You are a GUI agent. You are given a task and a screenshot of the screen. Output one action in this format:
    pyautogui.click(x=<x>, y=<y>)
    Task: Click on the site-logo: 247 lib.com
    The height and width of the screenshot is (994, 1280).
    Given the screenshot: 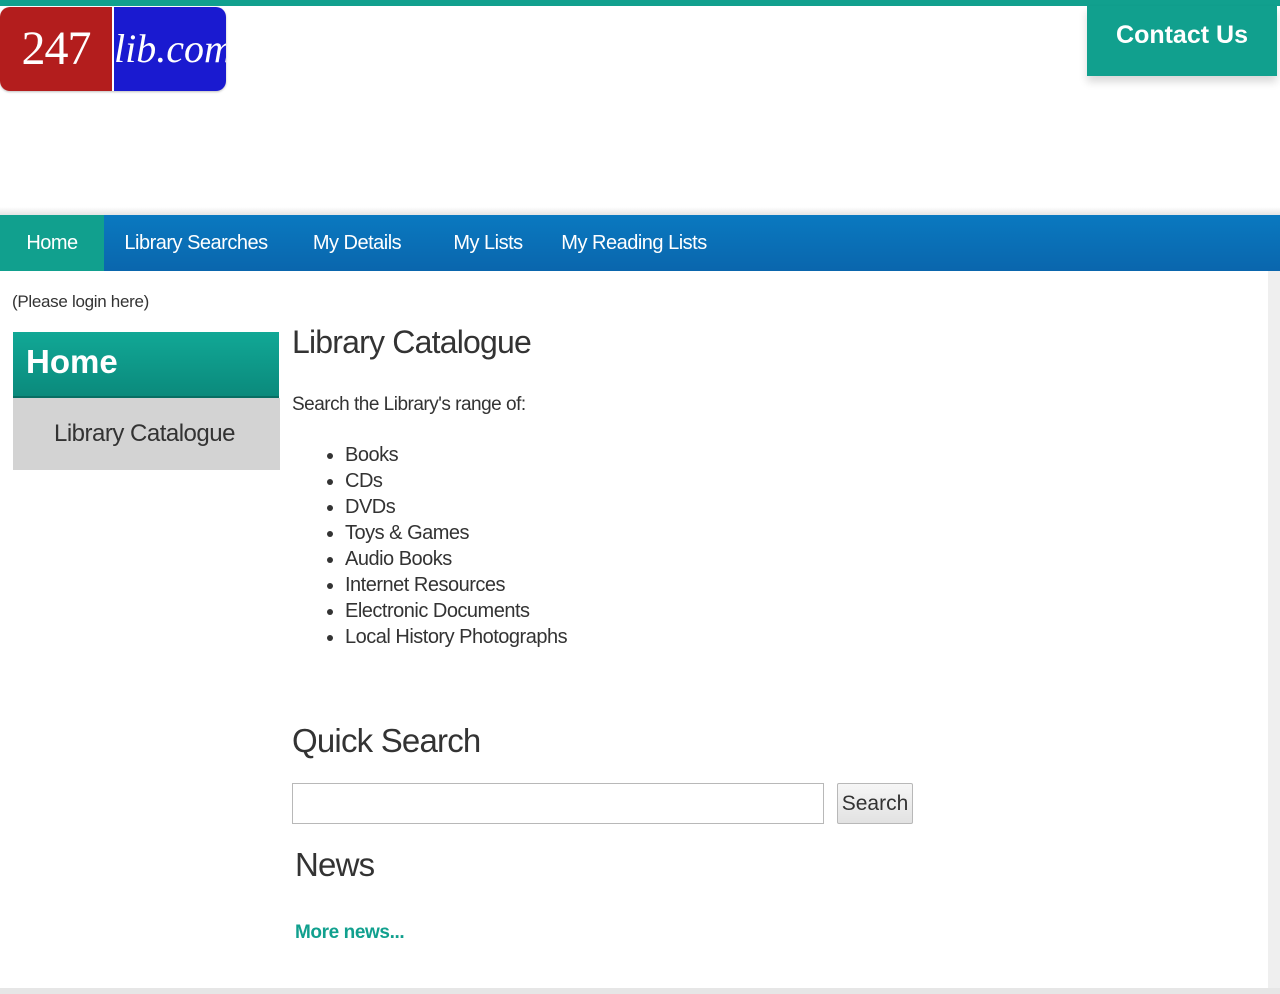 What is the action you would take?
    pyautogui.click(x=113, y=49)
    